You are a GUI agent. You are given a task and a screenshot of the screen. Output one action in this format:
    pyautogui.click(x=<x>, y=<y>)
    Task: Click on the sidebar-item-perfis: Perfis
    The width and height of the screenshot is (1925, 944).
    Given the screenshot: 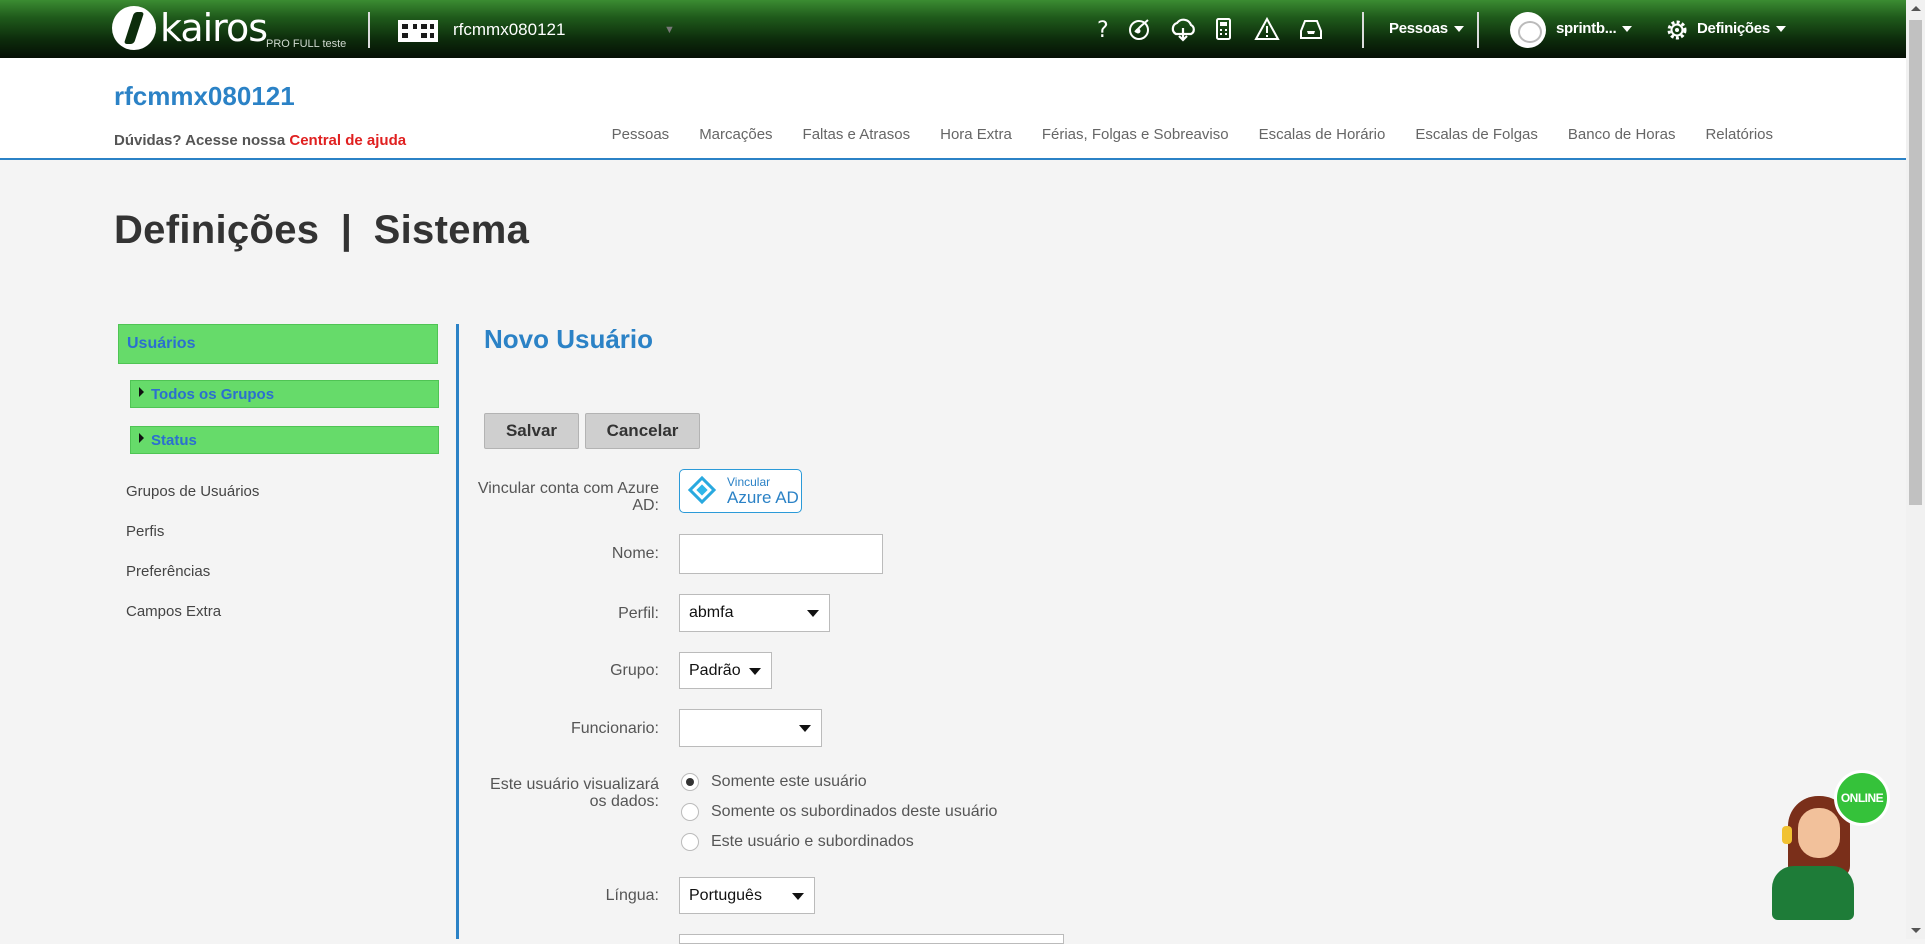 What is the action you would take?
    pyautogui.click(x=145, y=531)
    